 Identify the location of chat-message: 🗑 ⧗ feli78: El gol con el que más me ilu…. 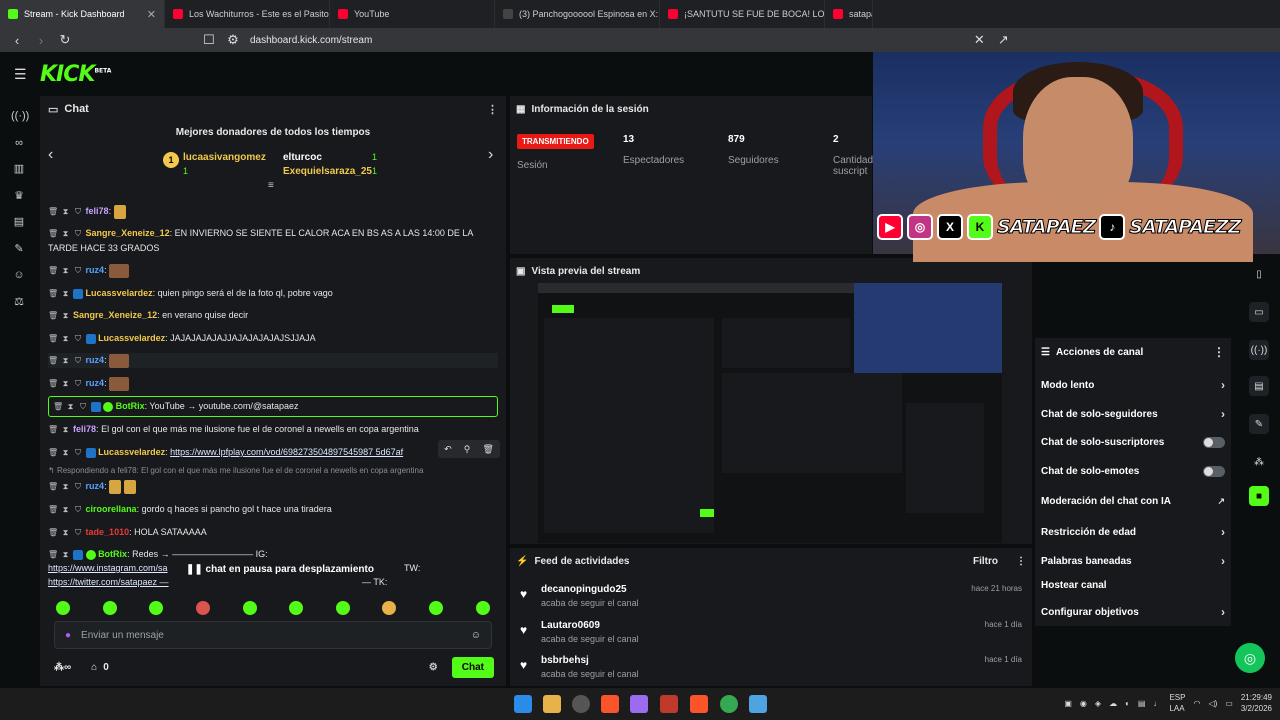
(273, 429).